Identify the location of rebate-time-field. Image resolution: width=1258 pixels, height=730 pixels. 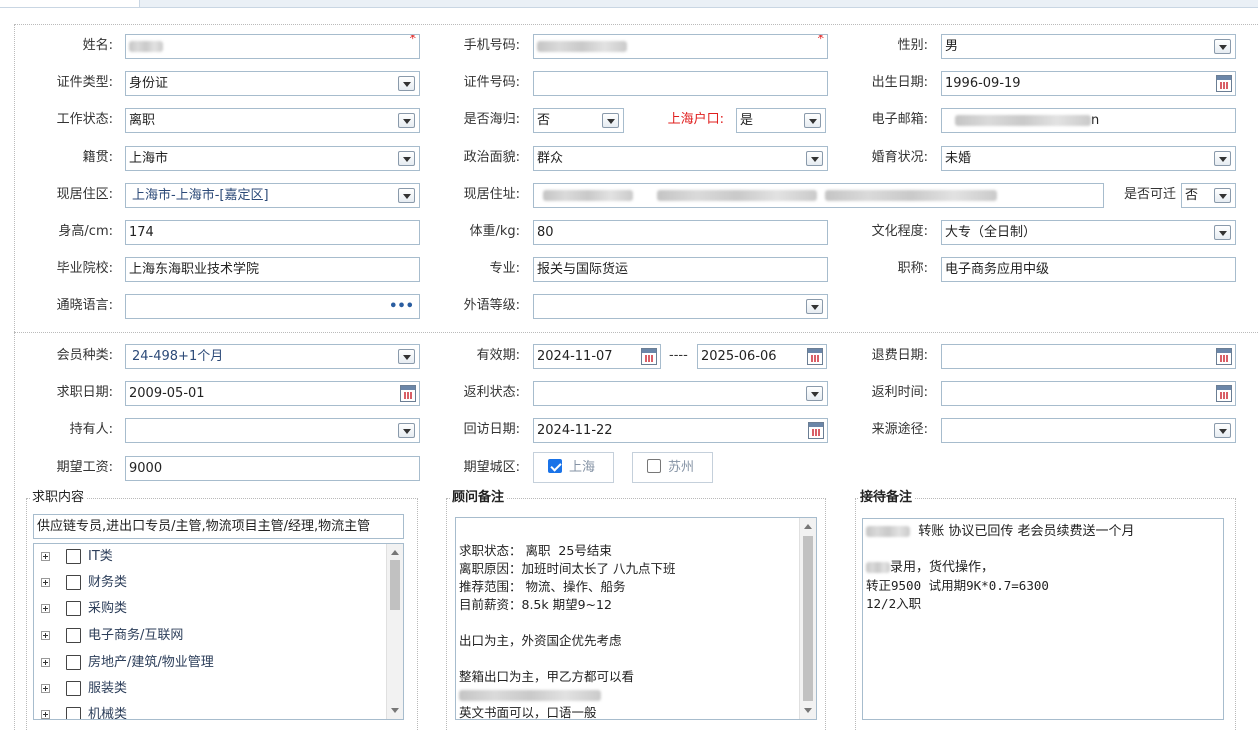
(1088, 393).